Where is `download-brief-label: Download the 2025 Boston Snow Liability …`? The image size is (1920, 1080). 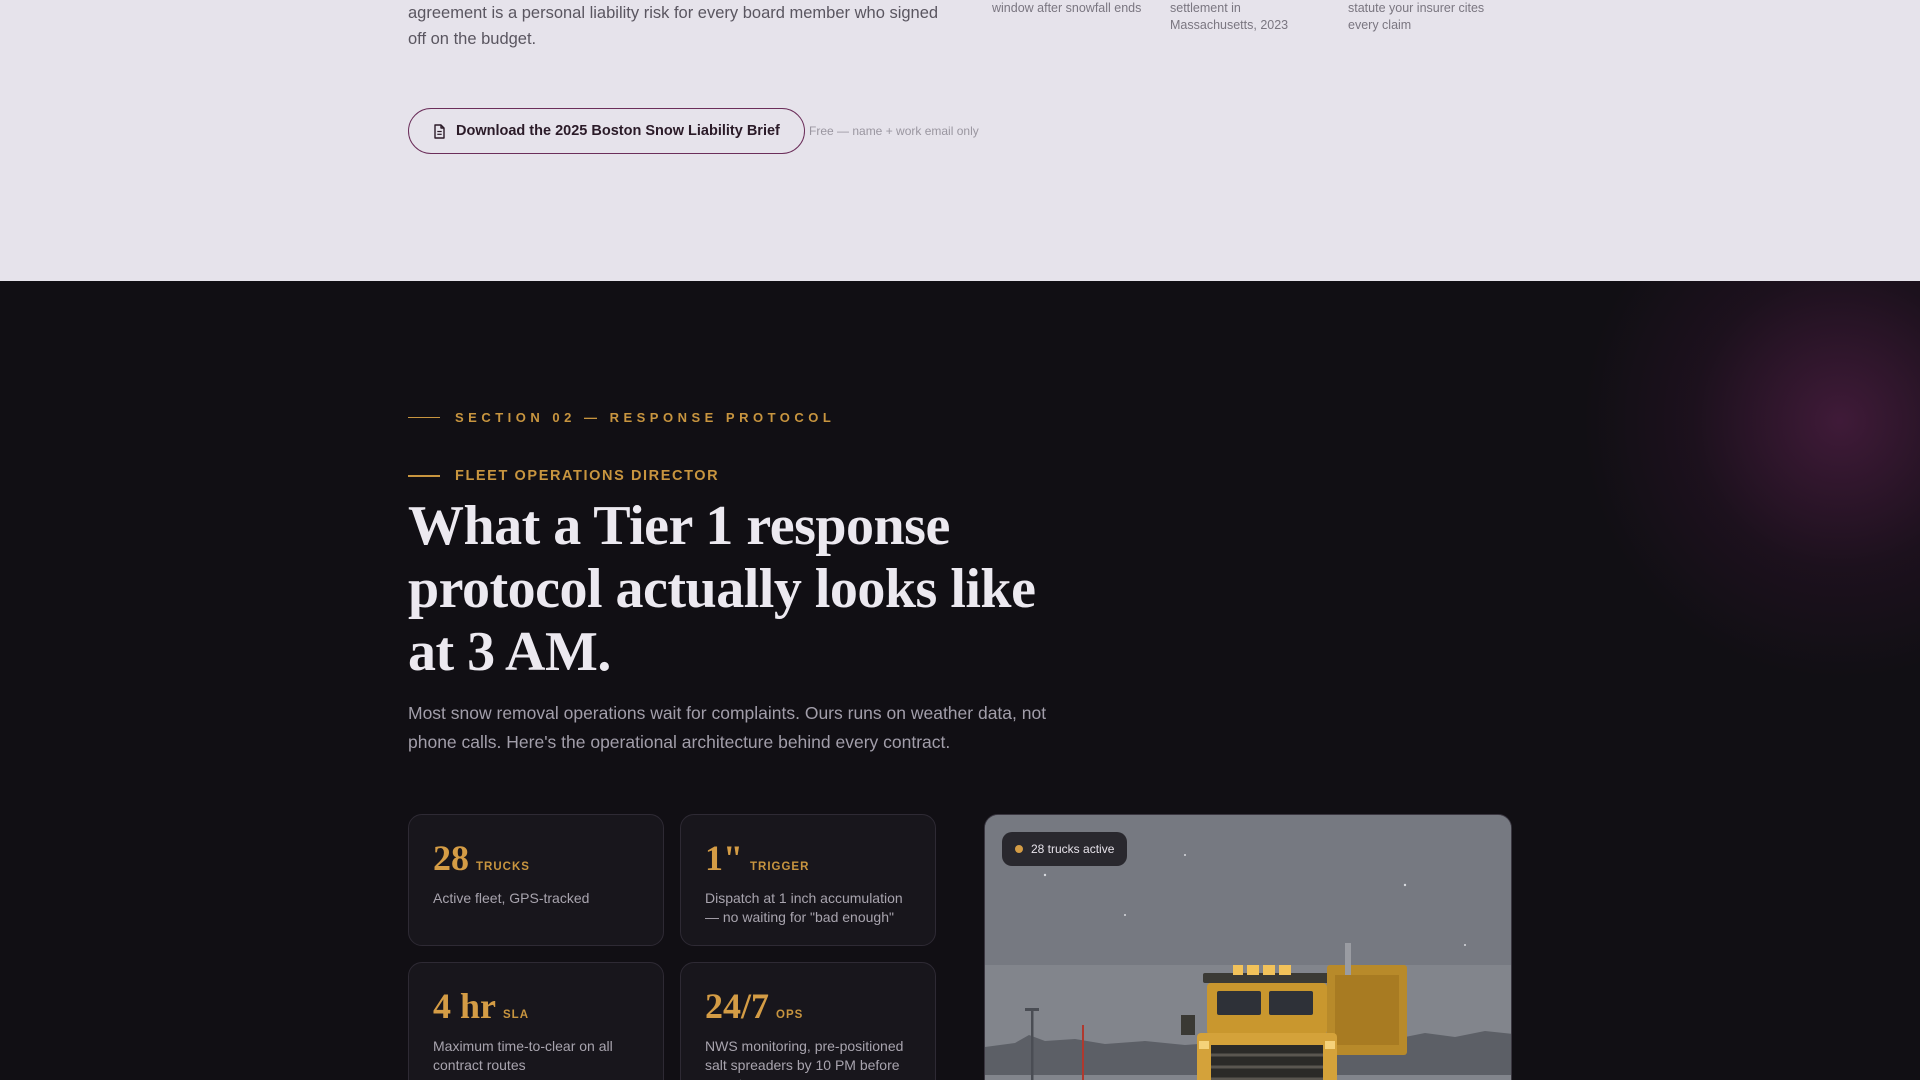
download-brief-label: Download the 2025 Boston Snow Liability … is located at coordinates (618, 131).